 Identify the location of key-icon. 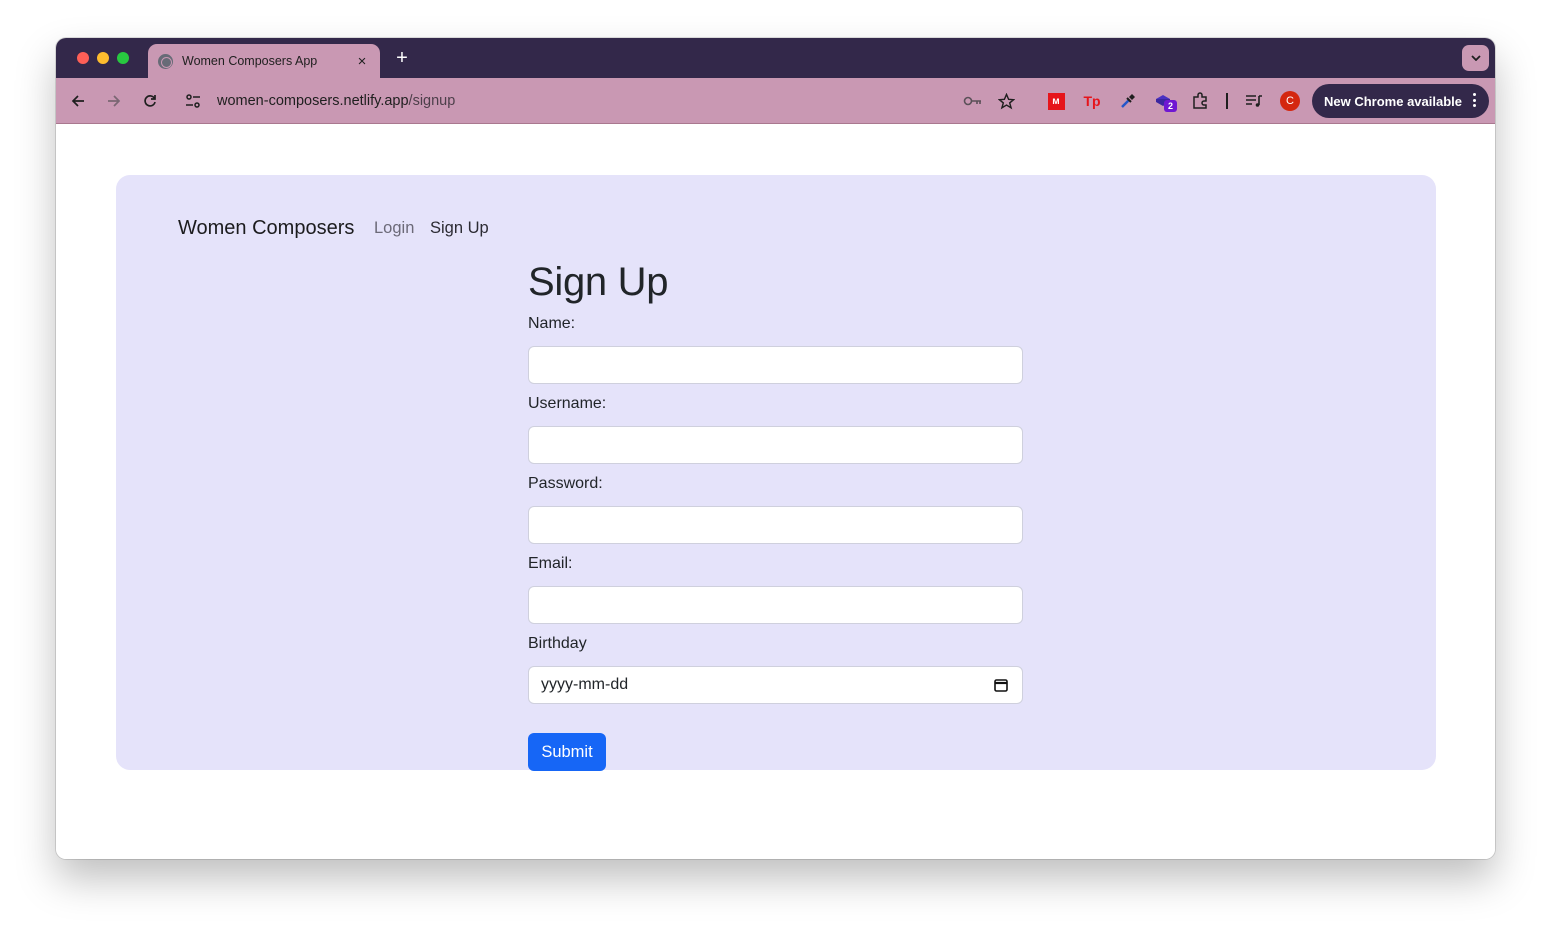
(973, 101).